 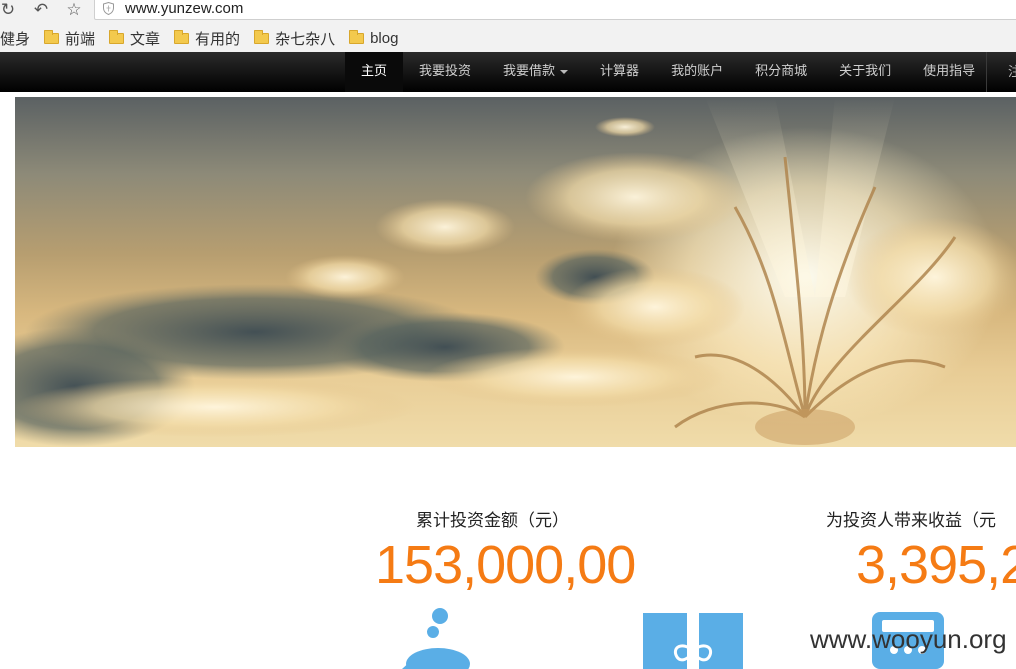 I want to click on nav-item-cut: 注, so click(x=1012, y=72).